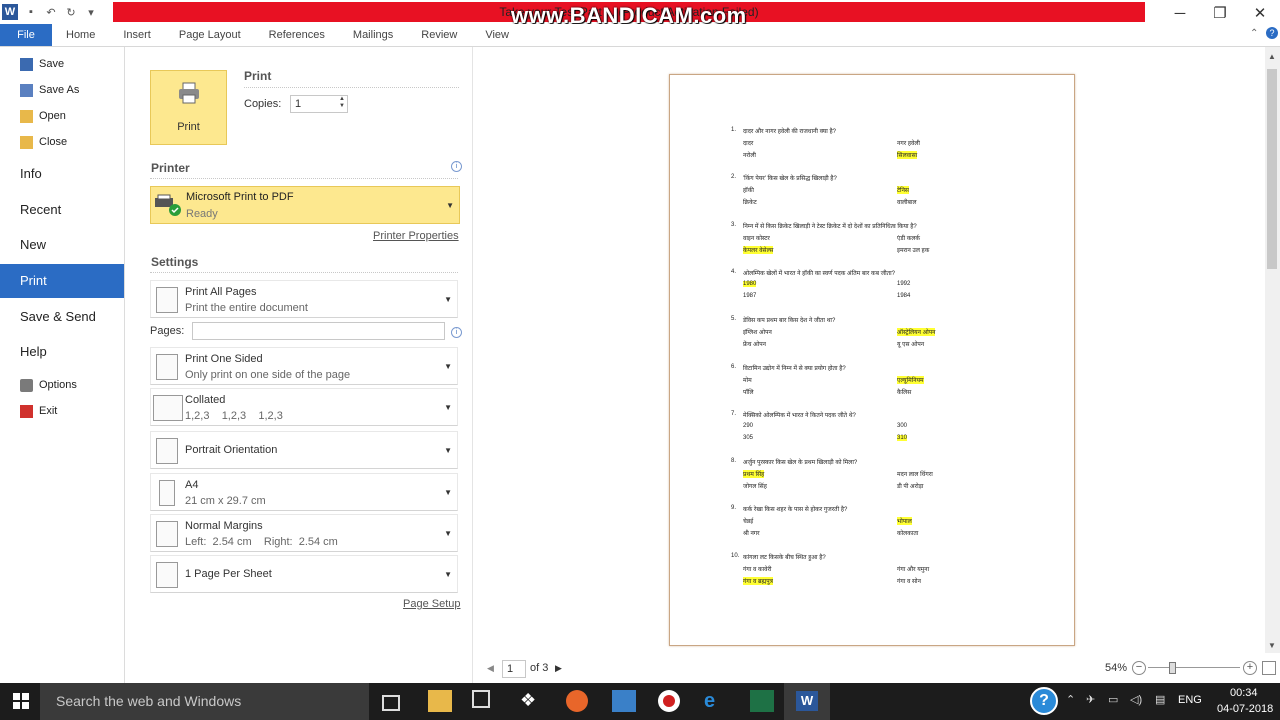 The height and width of the screenshot is (720, 1280). Describe the element at coordinates (624, 701) in the screenshot. I see `network-app-icon` at that location.